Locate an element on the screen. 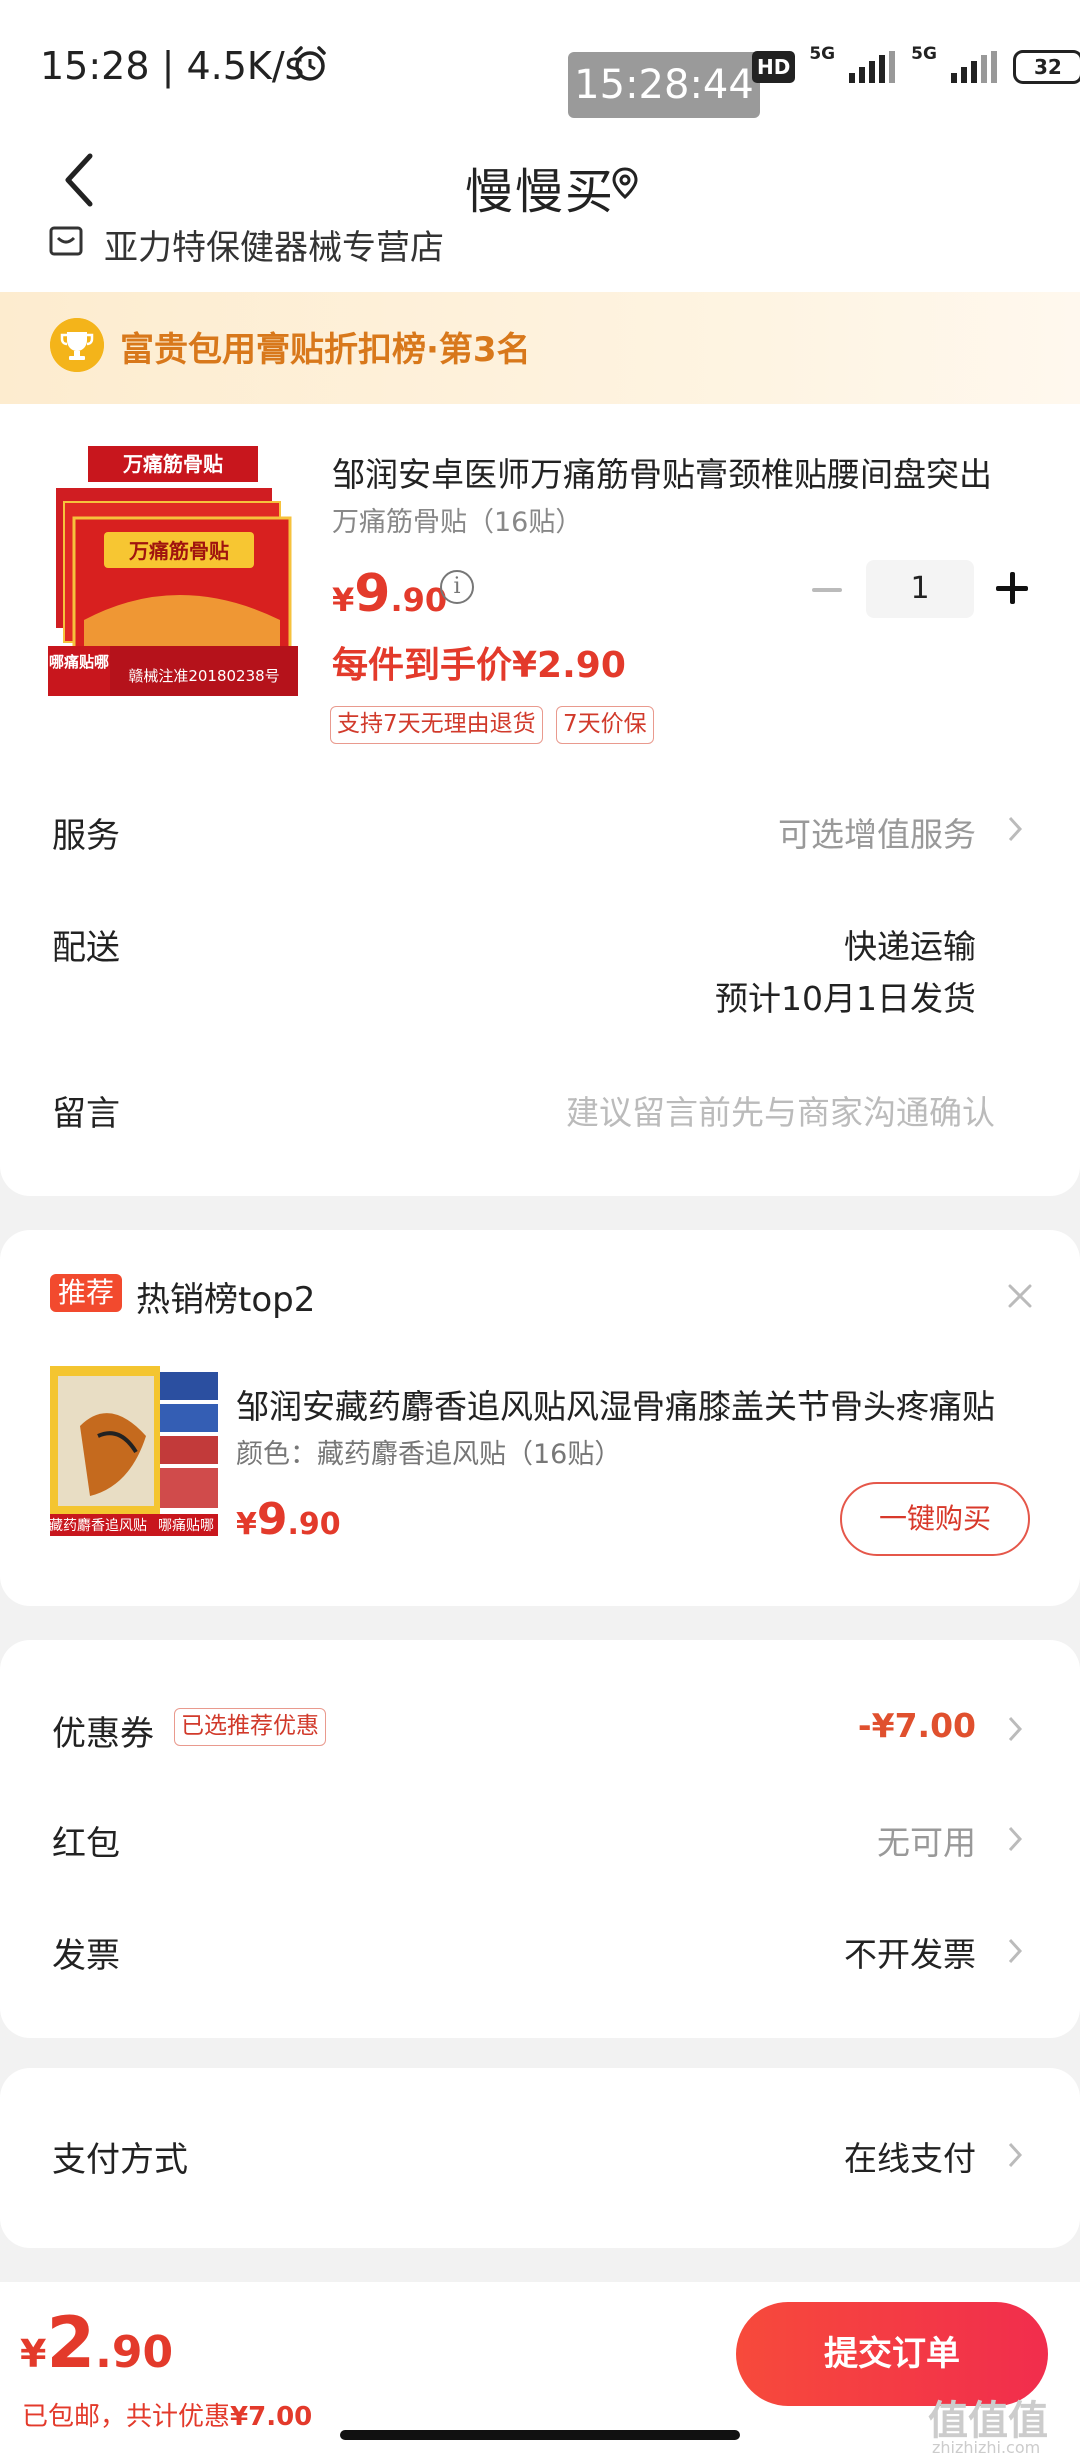  rank-text: 富贵包用膏贴折扣榜·第3名 is located at coordinates (325, 350).